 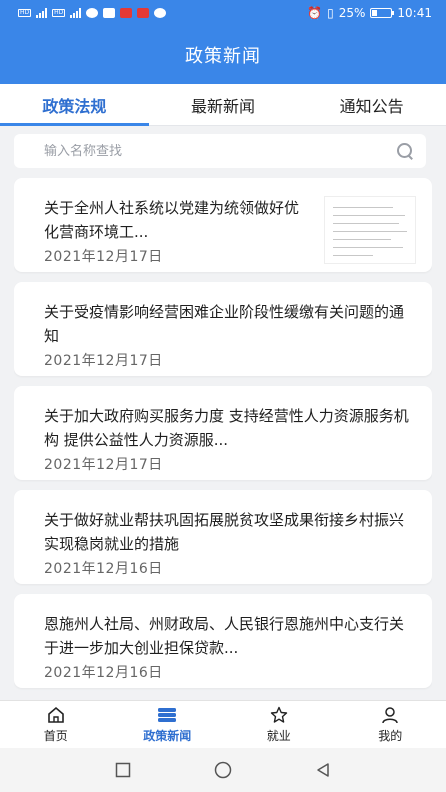 I want to click on clock: 10:41, so click(x=414, y=13).